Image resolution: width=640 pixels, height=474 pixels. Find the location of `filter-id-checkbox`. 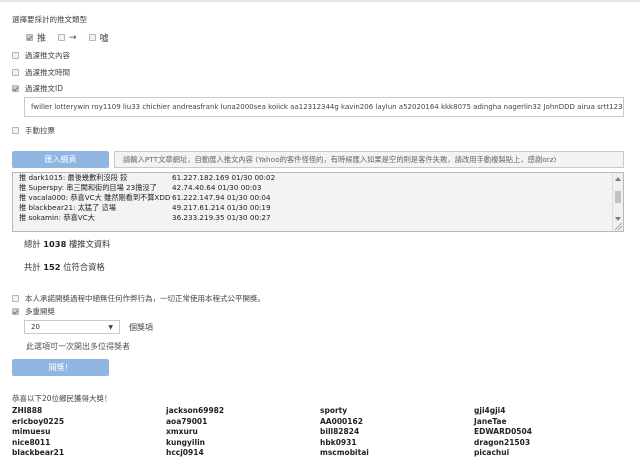

filter-id-checkbox is located at coordinates (15, 88).